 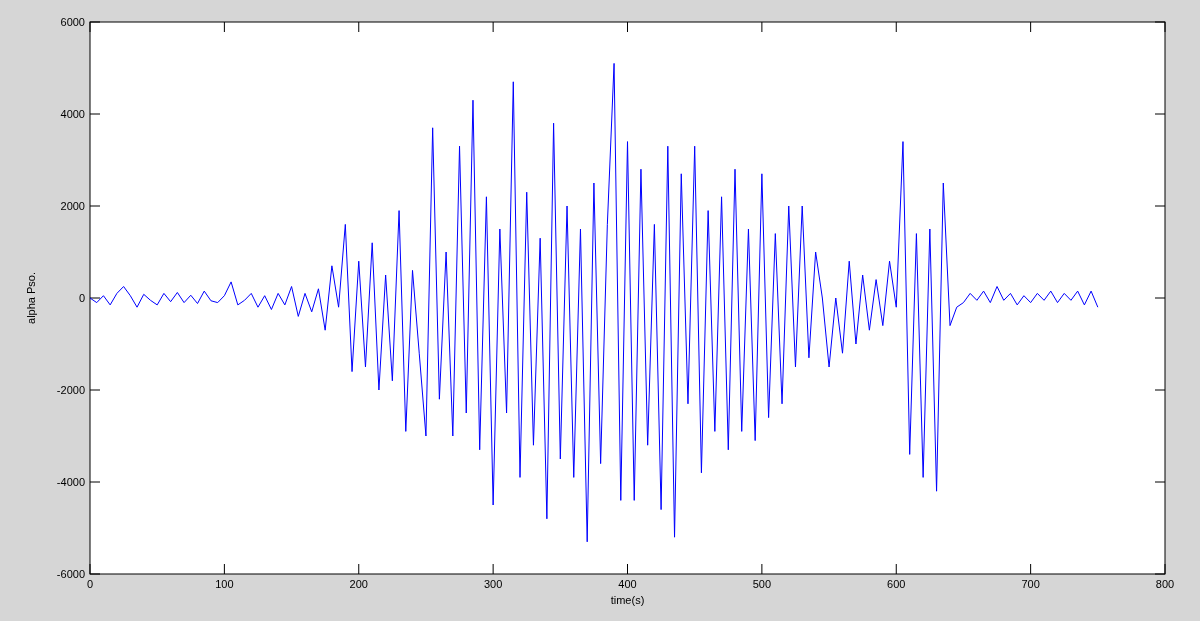 What do you see at coordinates (31, 298) in the screenshot?
I see `y-axis-title: alpha Pso.` at bounding box center [31, 298].